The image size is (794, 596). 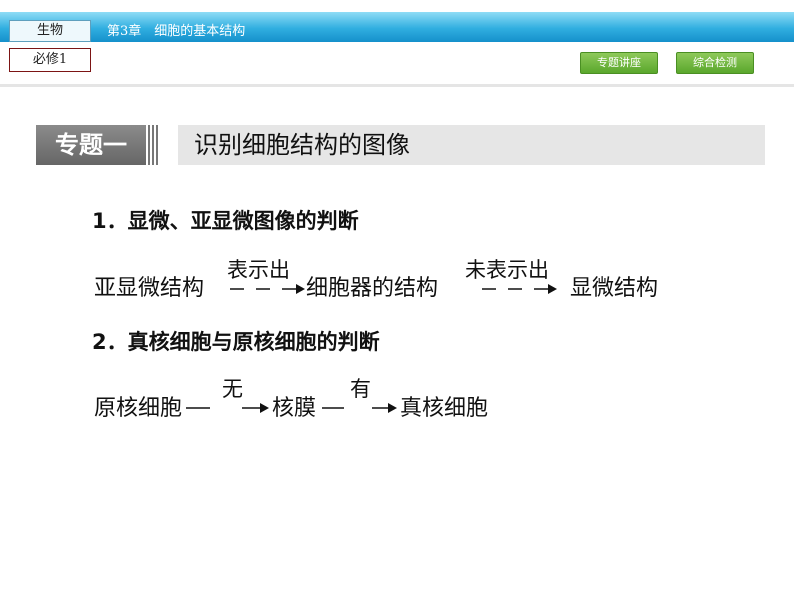 I want to click on flow2-arrow2-label: 有, so click(x=360, y=389).